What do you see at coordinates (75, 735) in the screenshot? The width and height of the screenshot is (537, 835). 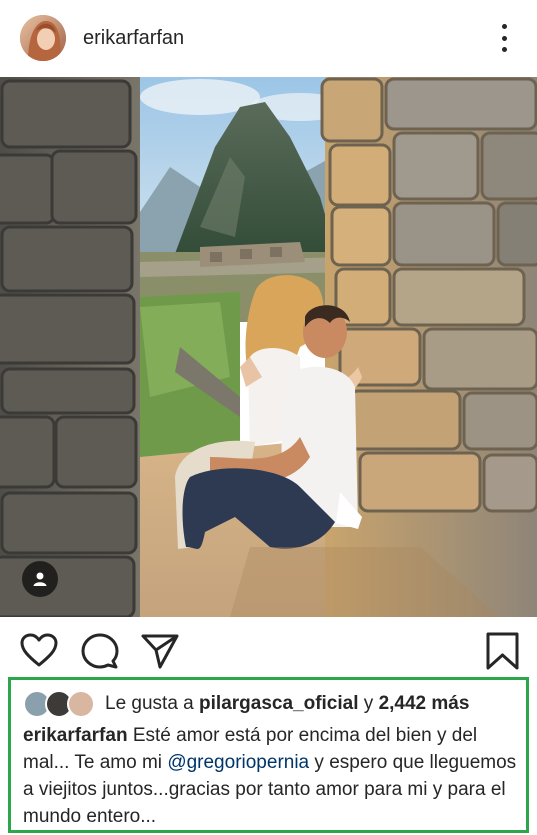 I see `caption-author: erikarfarfan` at bounding box center [75, 735].